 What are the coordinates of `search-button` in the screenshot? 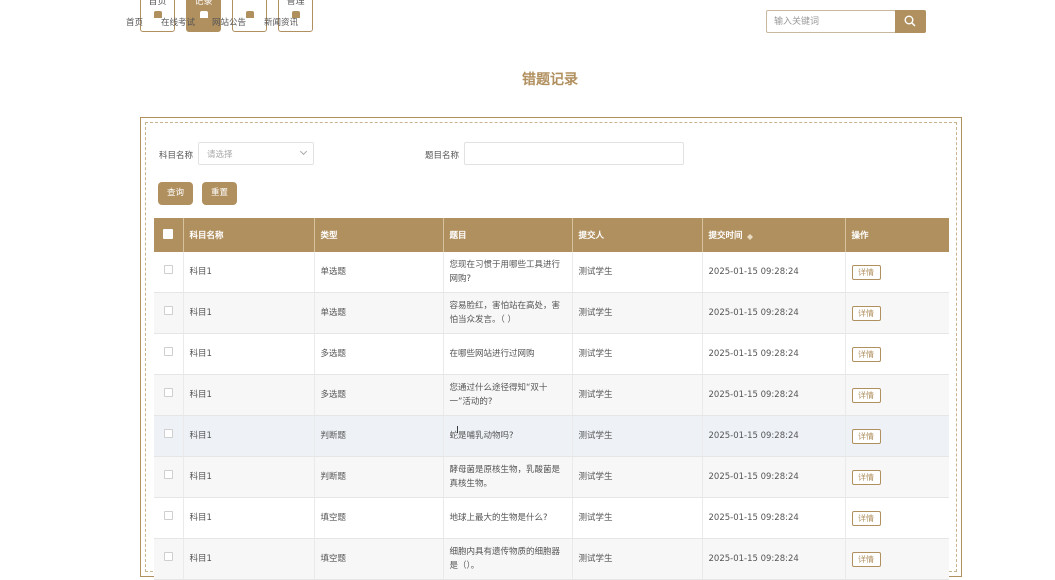 It's located at (910, 21).